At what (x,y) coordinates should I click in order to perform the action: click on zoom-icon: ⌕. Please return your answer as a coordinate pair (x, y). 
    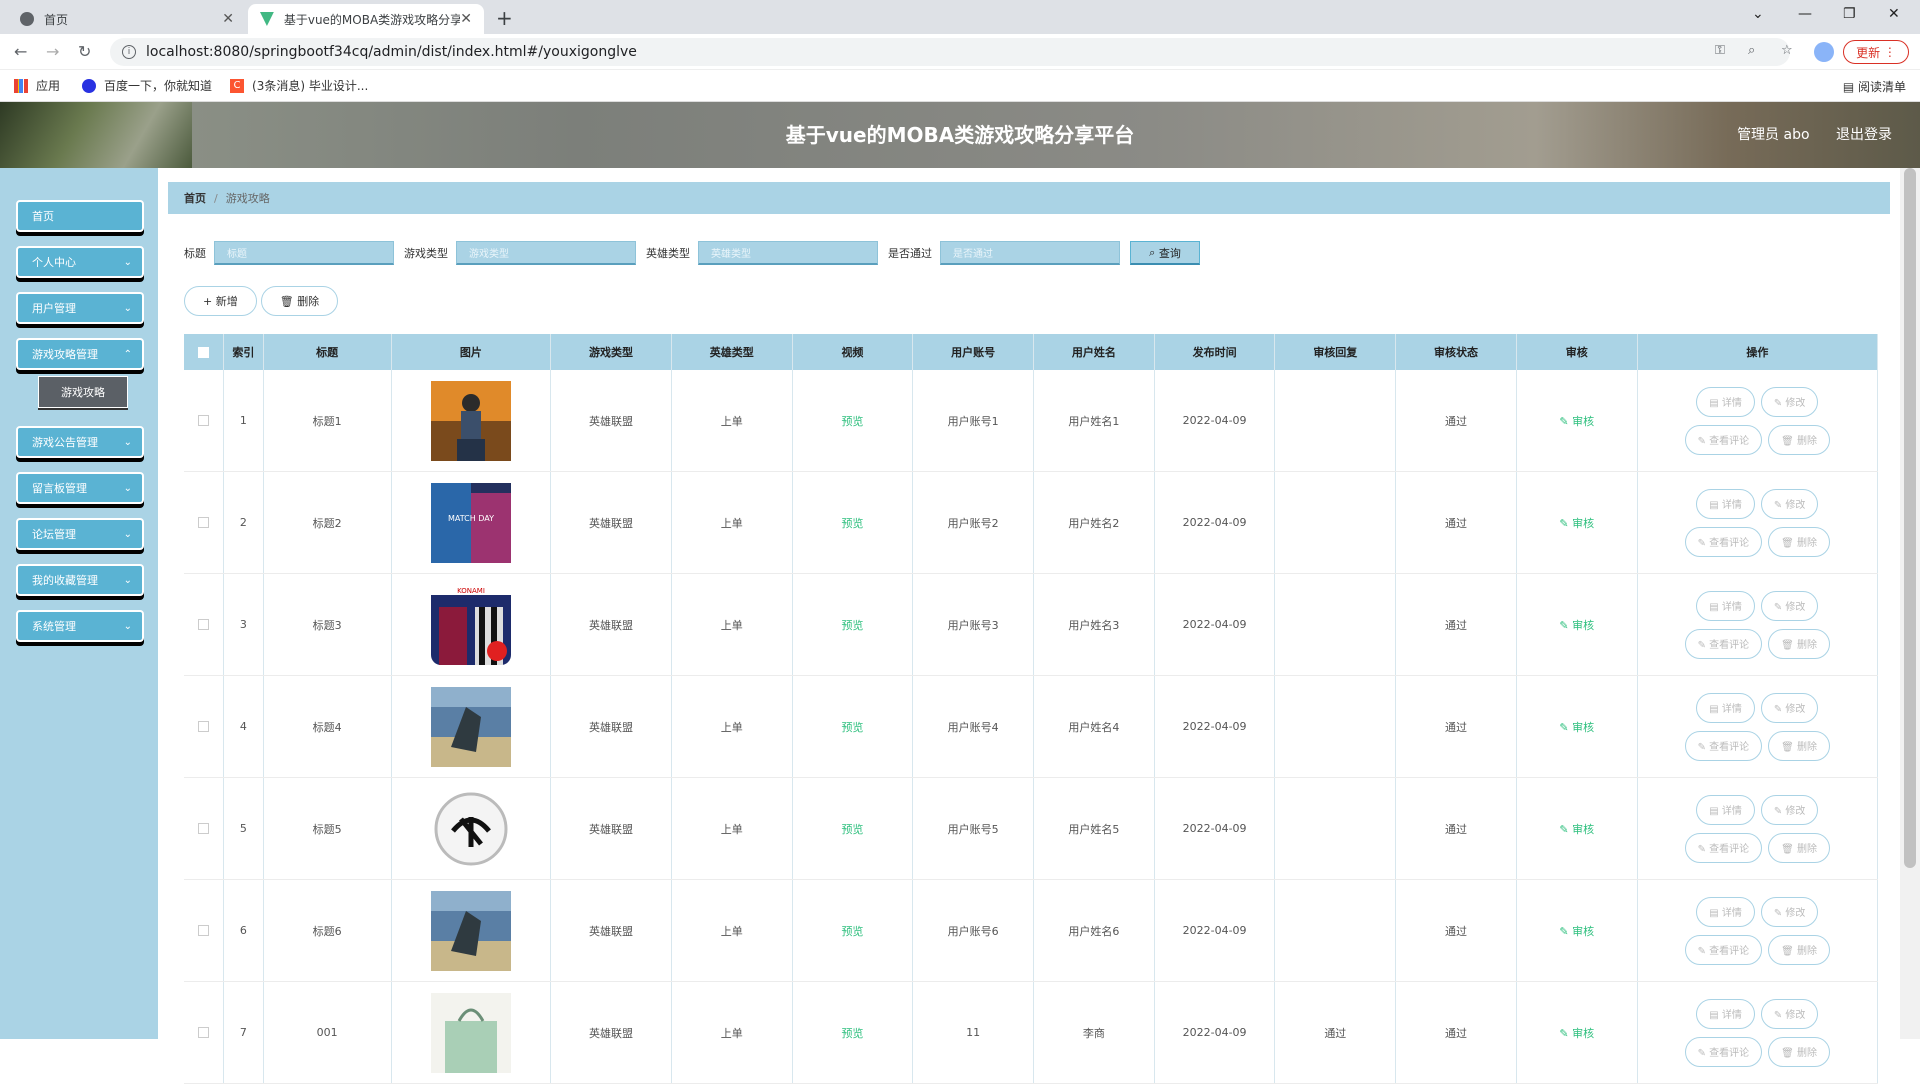
    Looking at the image, I should click on (1751, 50).